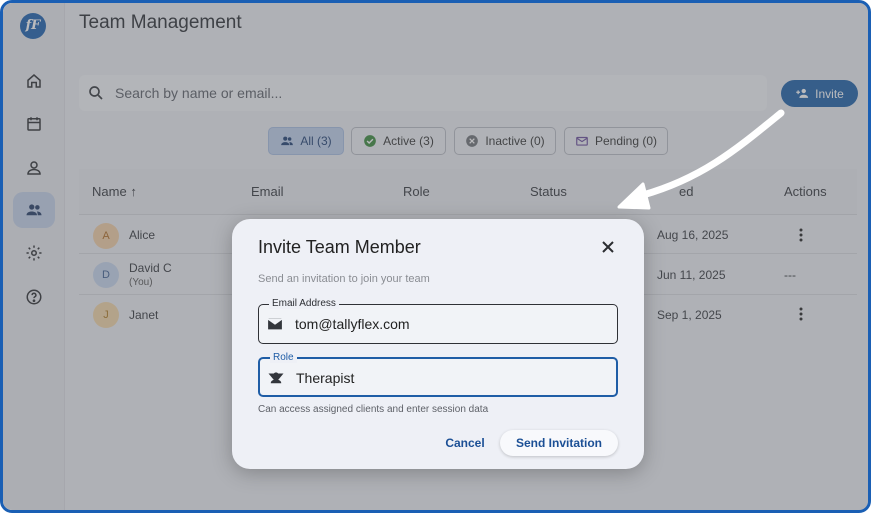 The width and height of the screenshot is (871, 513). Describe the element at coordinates (608, 247) in the screenshot. I see `close-icon` at that location.